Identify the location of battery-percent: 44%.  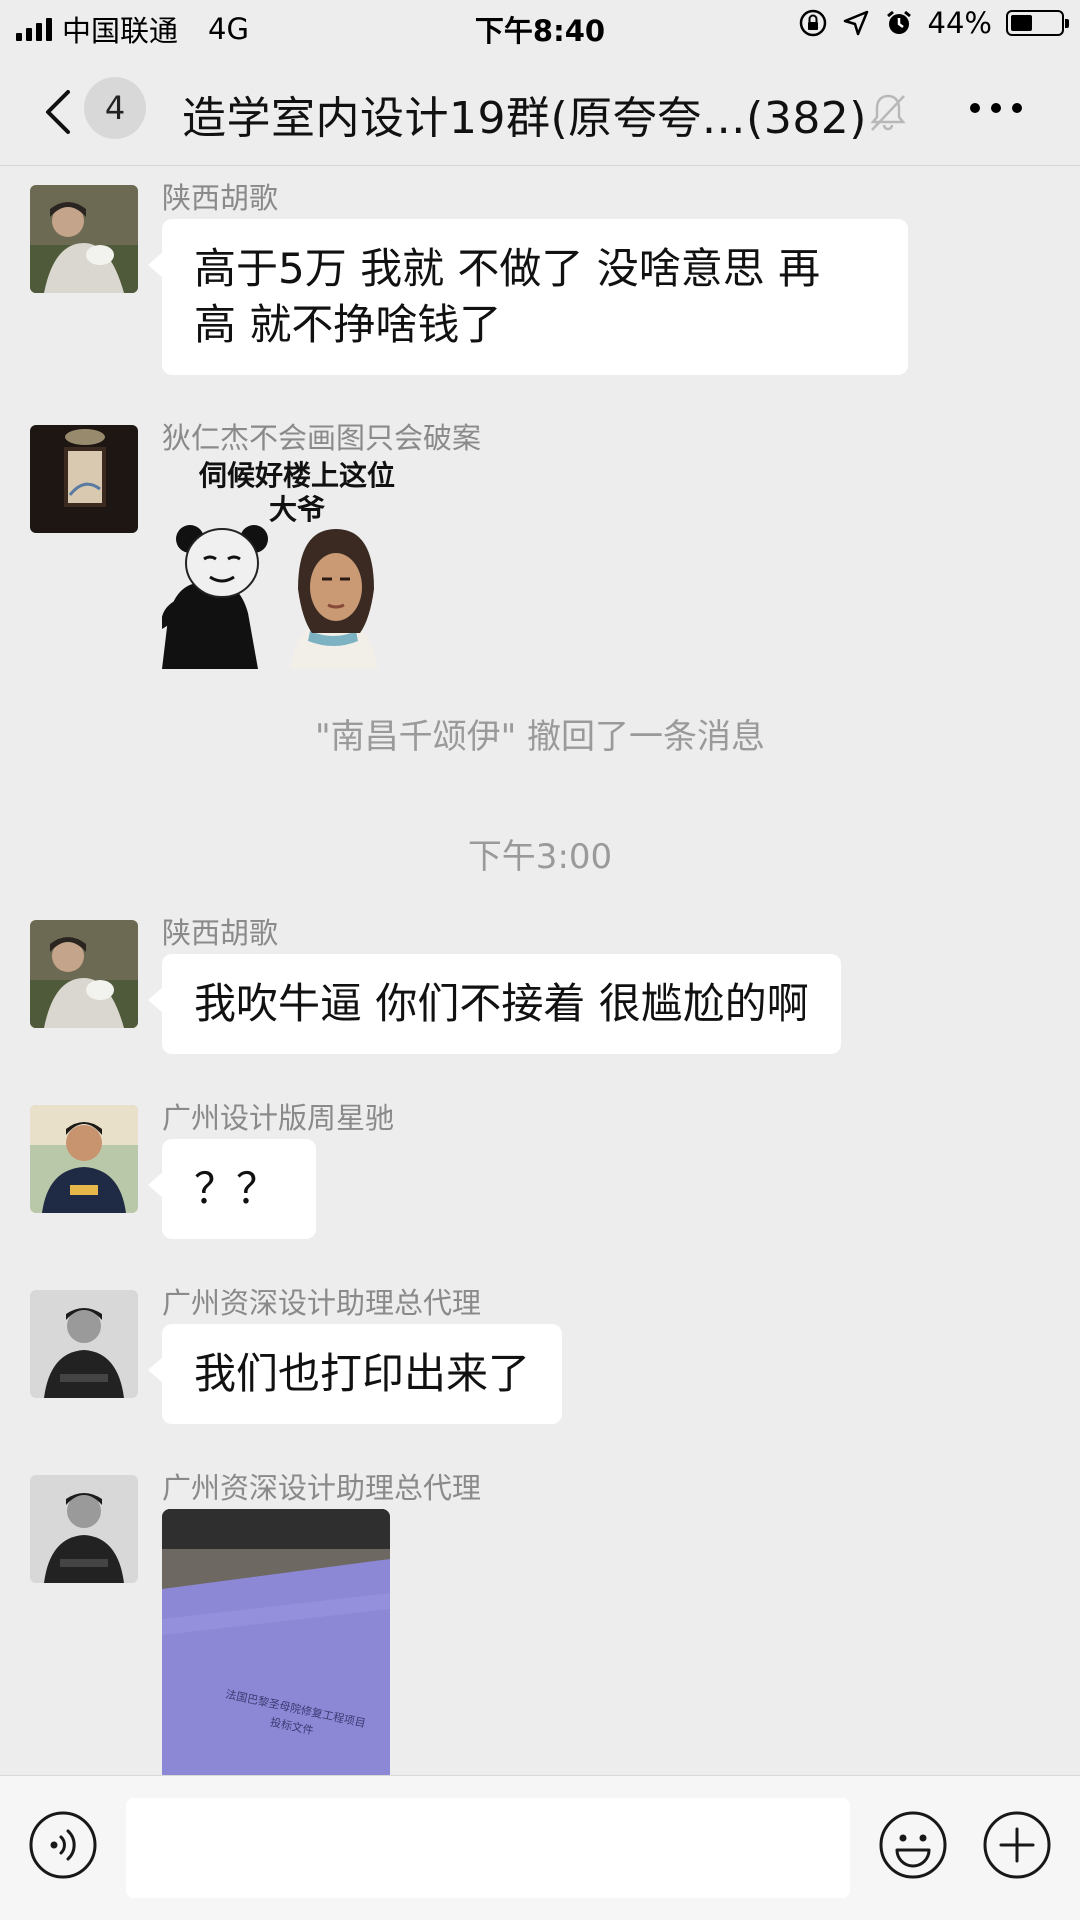
(959, 23).